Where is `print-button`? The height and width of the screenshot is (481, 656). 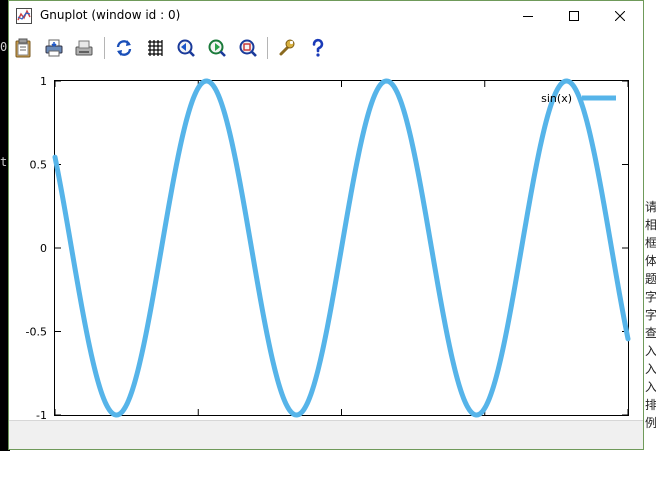 print-button is located at coordinates (54, 48).